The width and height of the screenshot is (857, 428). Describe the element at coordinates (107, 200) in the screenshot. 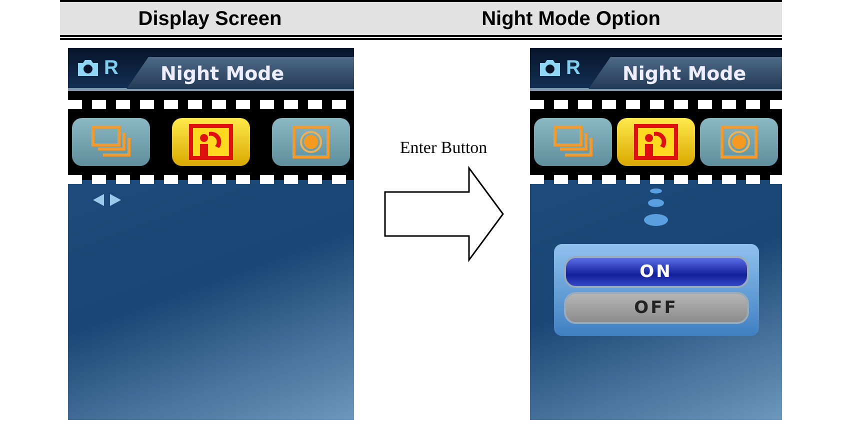

I see `left-right-arrows-icon` at that location.